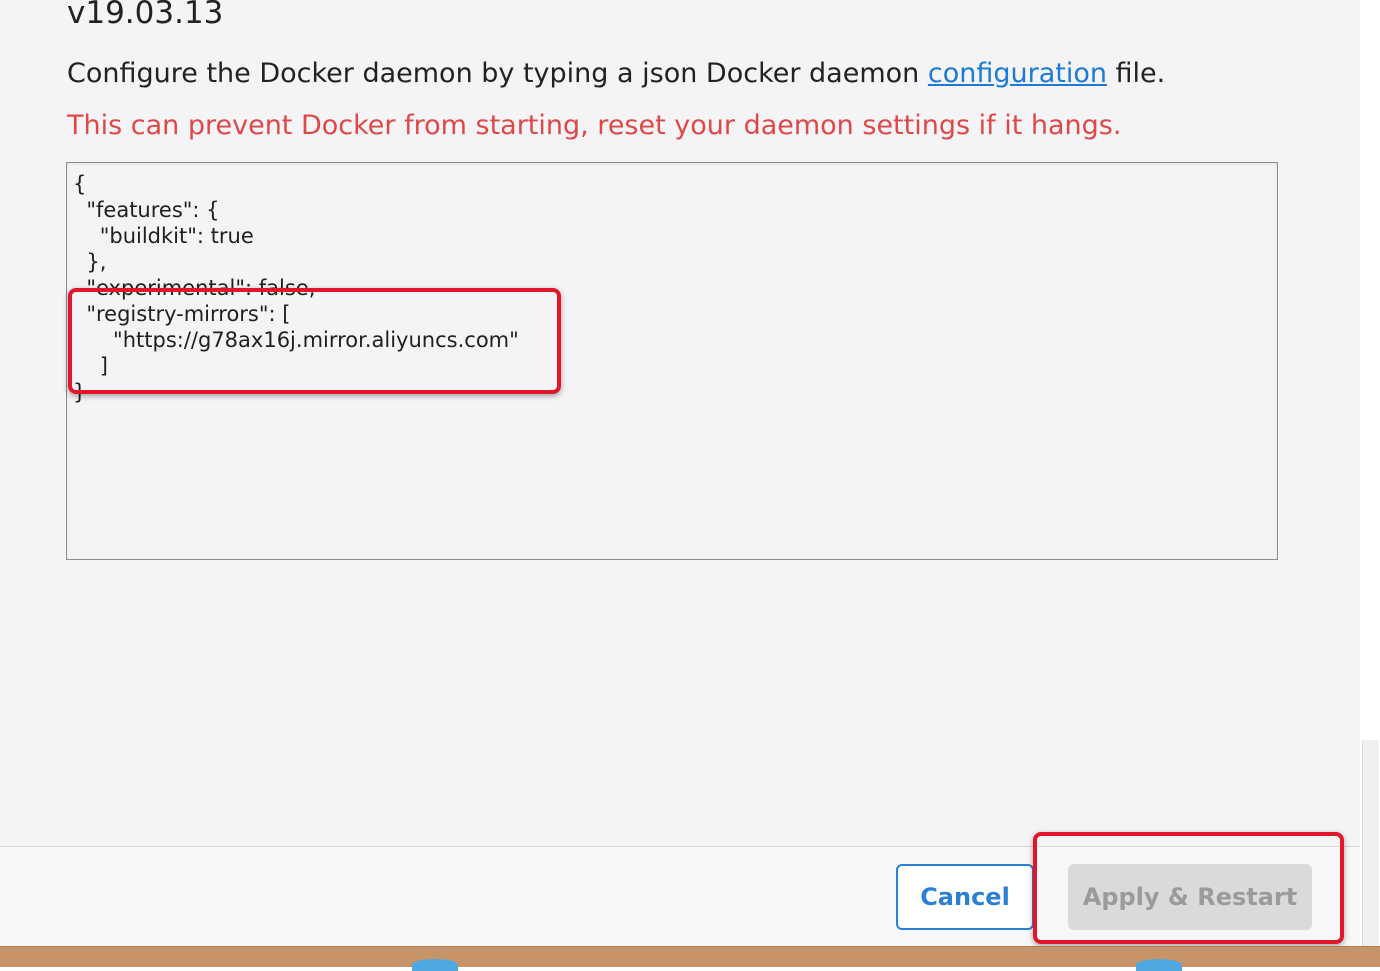  I want to click on background-window-edge, so click(1370, 475).